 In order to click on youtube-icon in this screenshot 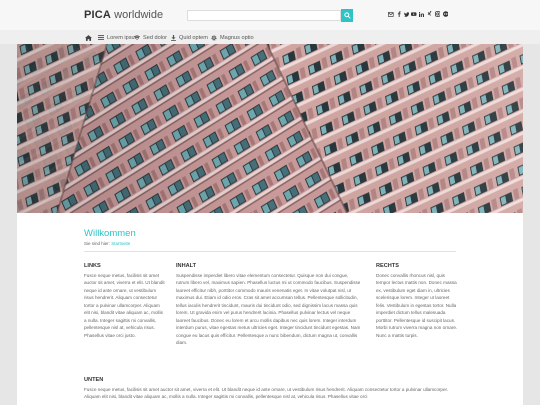, I will do `click(414, 14)`.